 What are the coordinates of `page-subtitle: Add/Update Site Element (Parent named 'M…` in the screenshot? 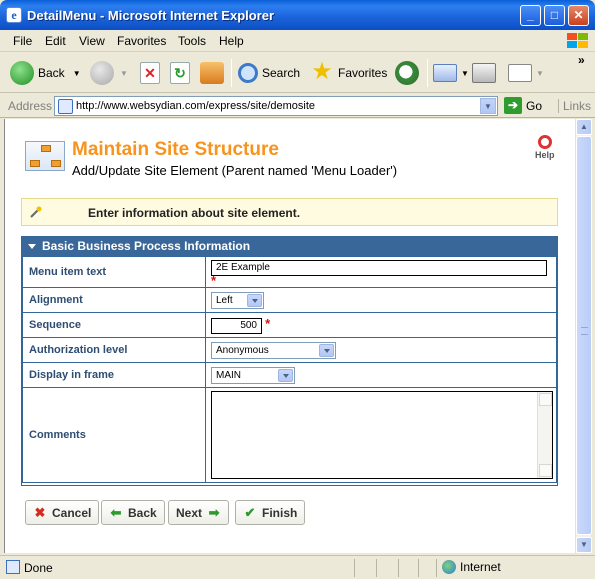 It's located at (235, 170).